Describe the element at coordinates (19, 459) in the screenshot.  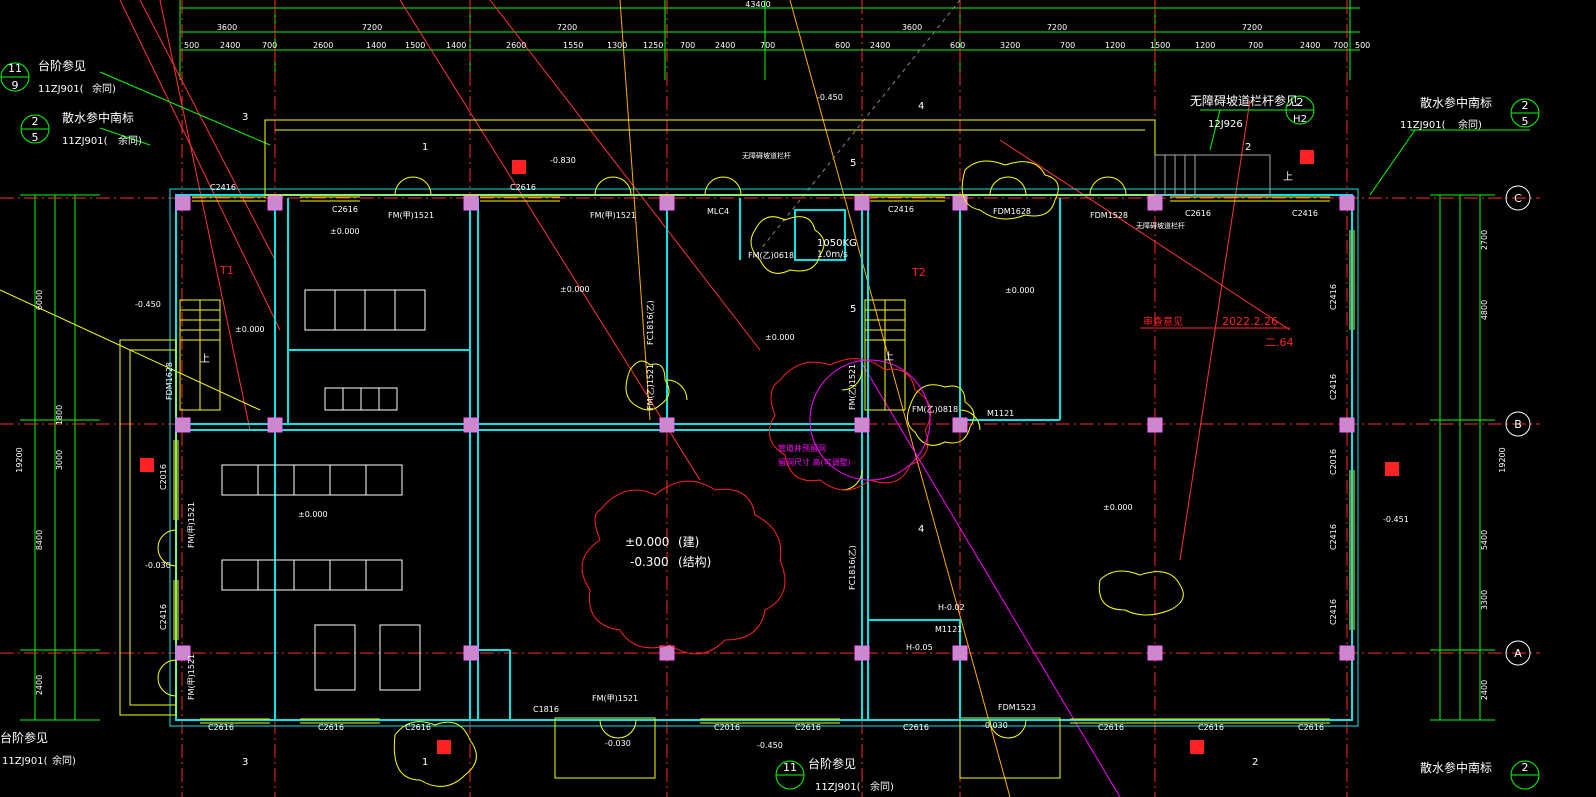
I see `left-overall-dim: 19200` at that location.